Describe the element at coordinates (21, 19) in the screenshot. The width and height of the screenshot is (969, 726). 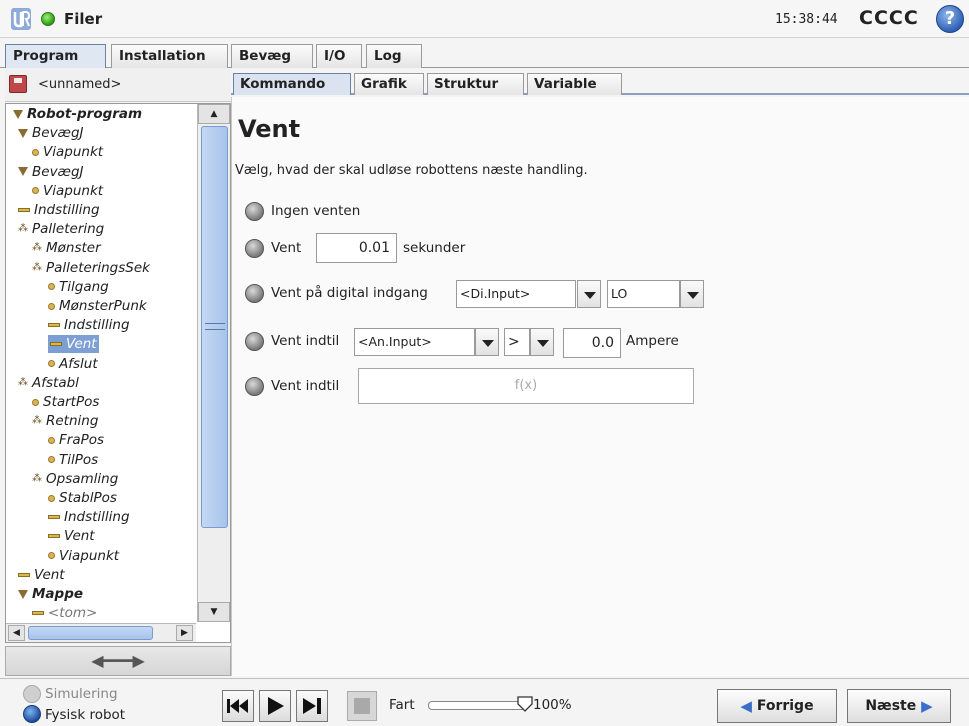
I see `ur-logo-icon` at that location.